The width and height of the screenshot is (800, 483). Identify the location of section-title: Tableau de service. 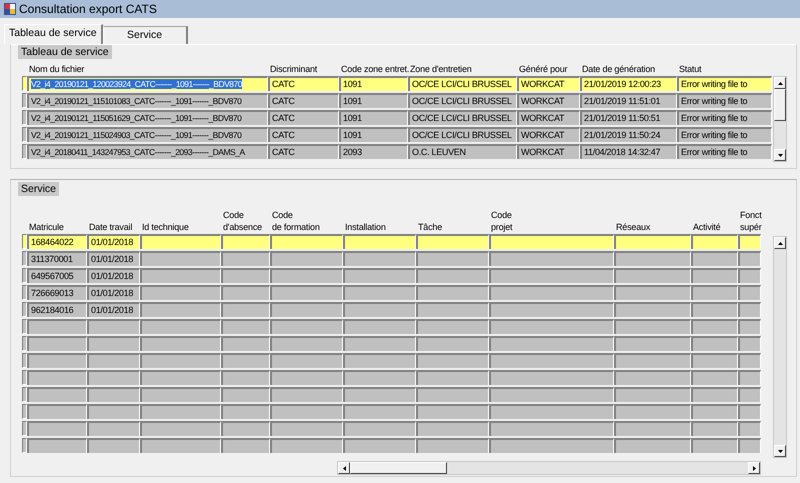
(65, 52).